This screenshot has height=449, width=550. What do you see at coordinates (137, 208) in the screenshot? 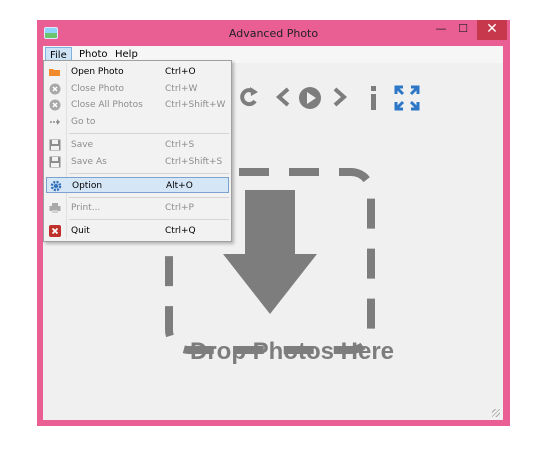
I see `menu-item-print: Print... Ctrl+P` at bounding box center [137, 208].